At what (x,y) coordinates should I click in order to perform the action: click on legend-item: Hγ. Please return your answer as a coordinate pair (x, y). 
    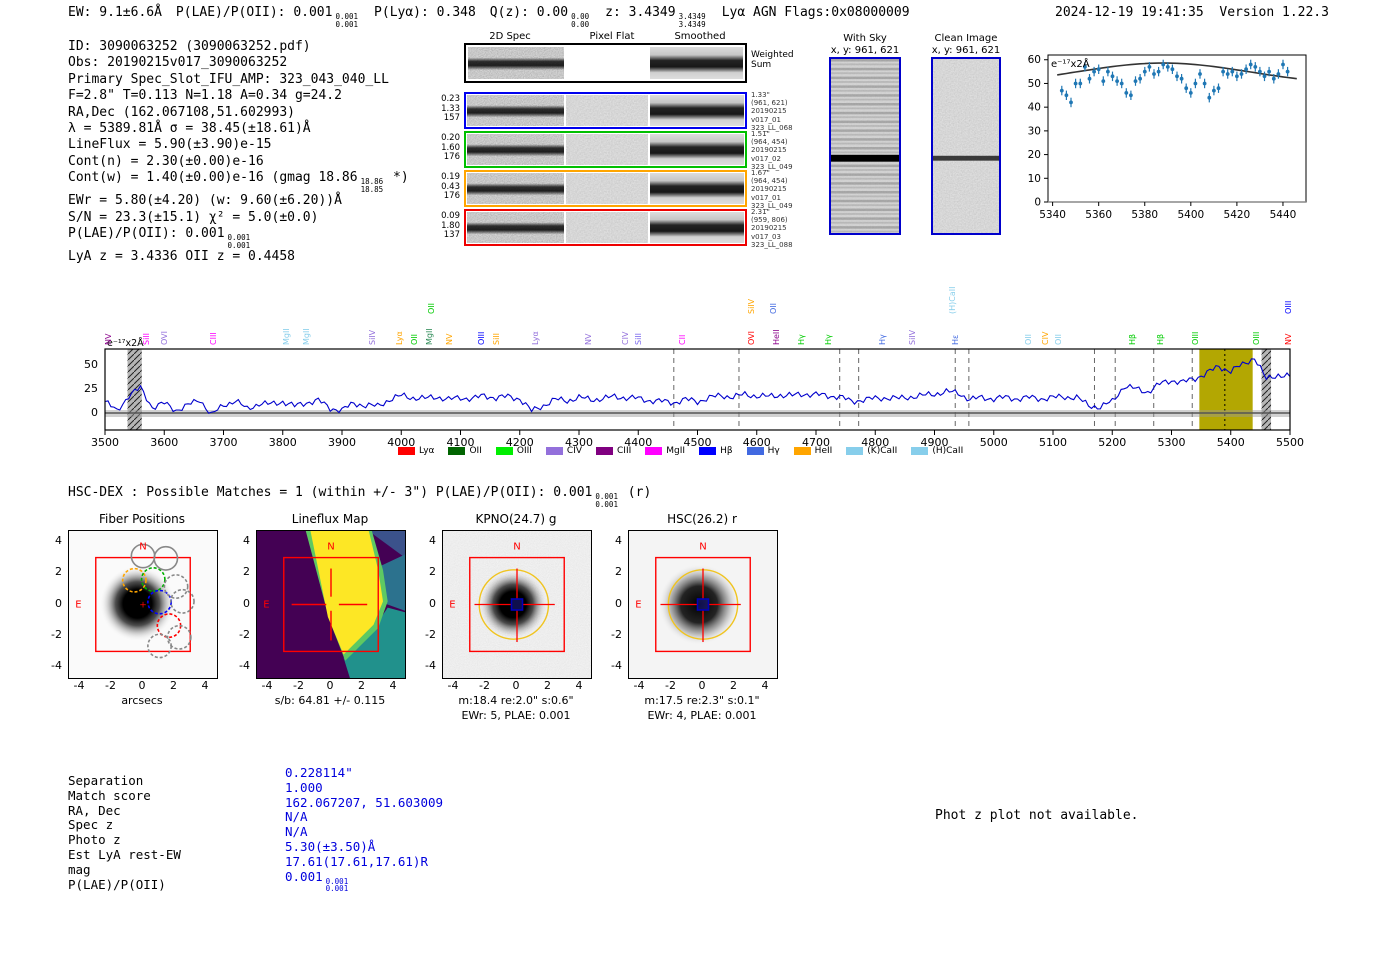
    Looking at the image, I should click on (763, 451).